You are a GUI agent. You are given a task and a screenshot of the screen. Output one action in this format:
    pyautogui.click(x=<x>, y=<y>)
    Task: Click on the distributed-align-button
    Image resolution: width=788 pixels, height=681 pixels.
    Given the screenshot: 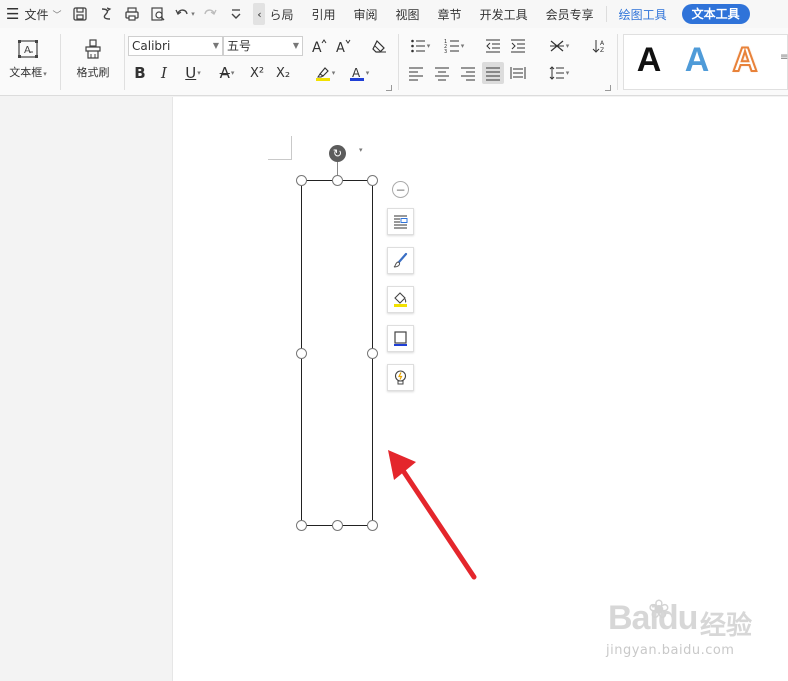 What is the action you would take?
    pyautogui.click(x=518, y=73)
    